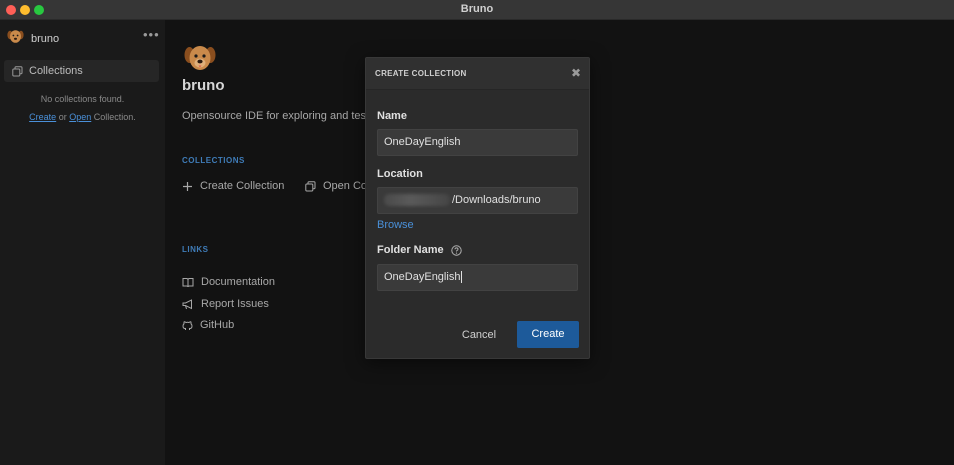 This screenshot has width=954, height=465. Describe the element at coordinates (548, 334) in the screenshot. I see `create-button: Create` at that location.